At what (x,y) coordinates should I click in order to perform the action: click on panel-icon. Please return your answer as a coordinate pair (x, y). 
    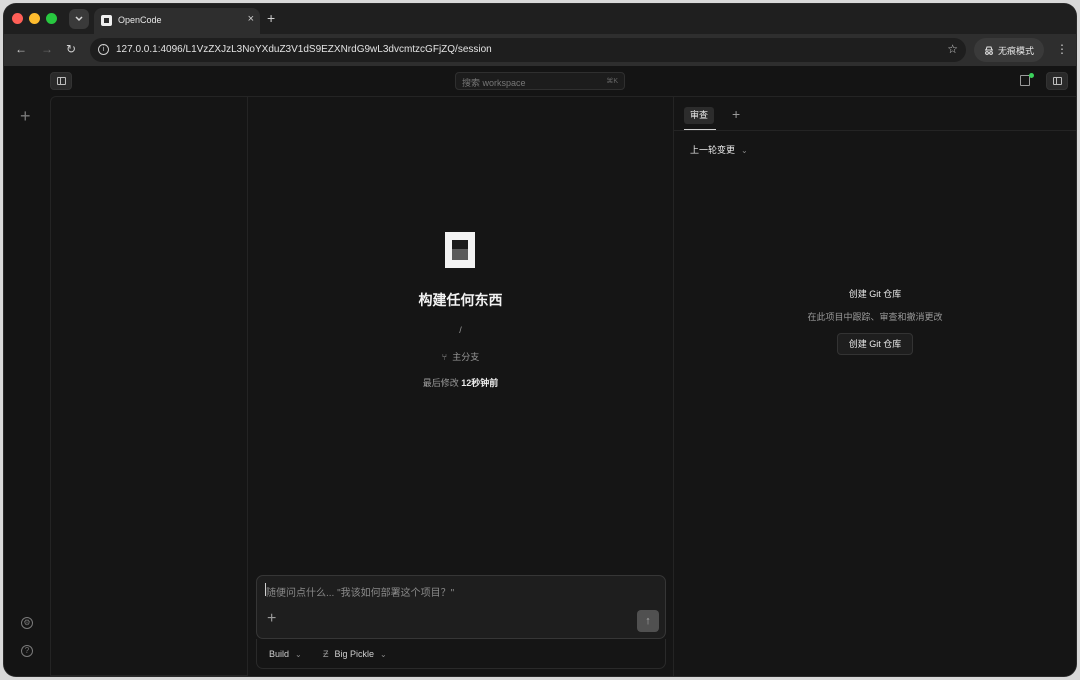
    Looking at the image, I should click on (1057, 81).